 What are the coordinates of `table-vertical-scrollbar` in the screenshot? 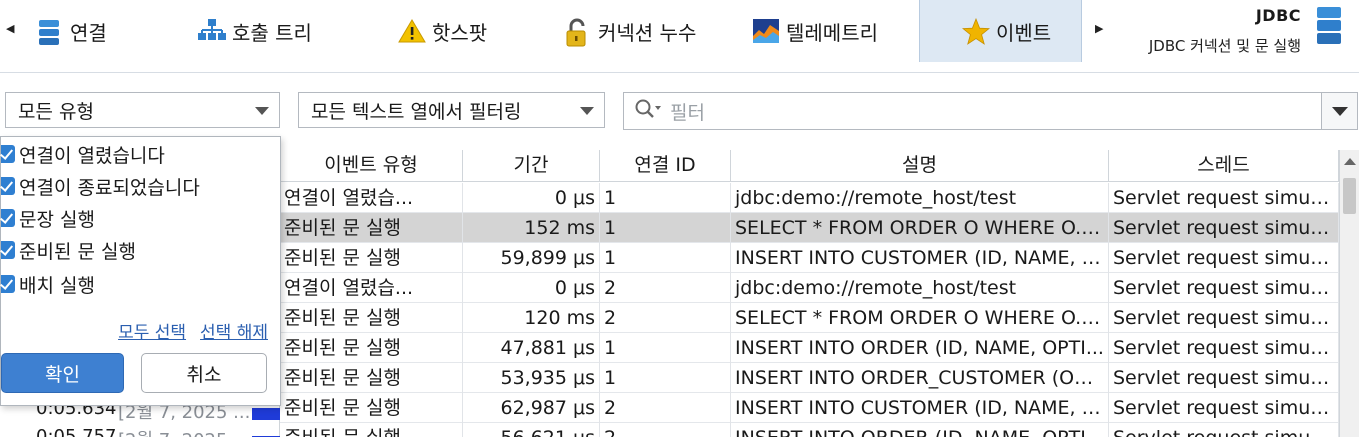 It's located at (1349, 293).